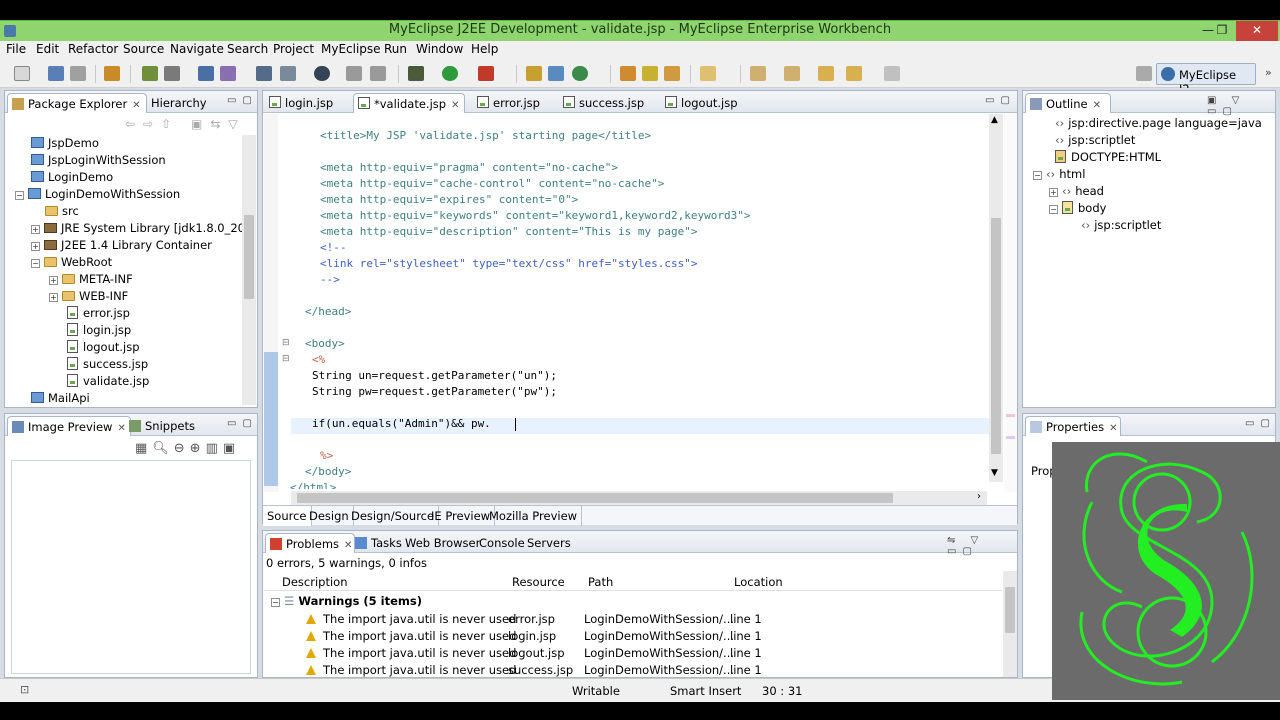  What do you see at coordinates (93, 49) in the screenshot?
I see `menu-refactor: Refactor` at bounding box center [93, 49].